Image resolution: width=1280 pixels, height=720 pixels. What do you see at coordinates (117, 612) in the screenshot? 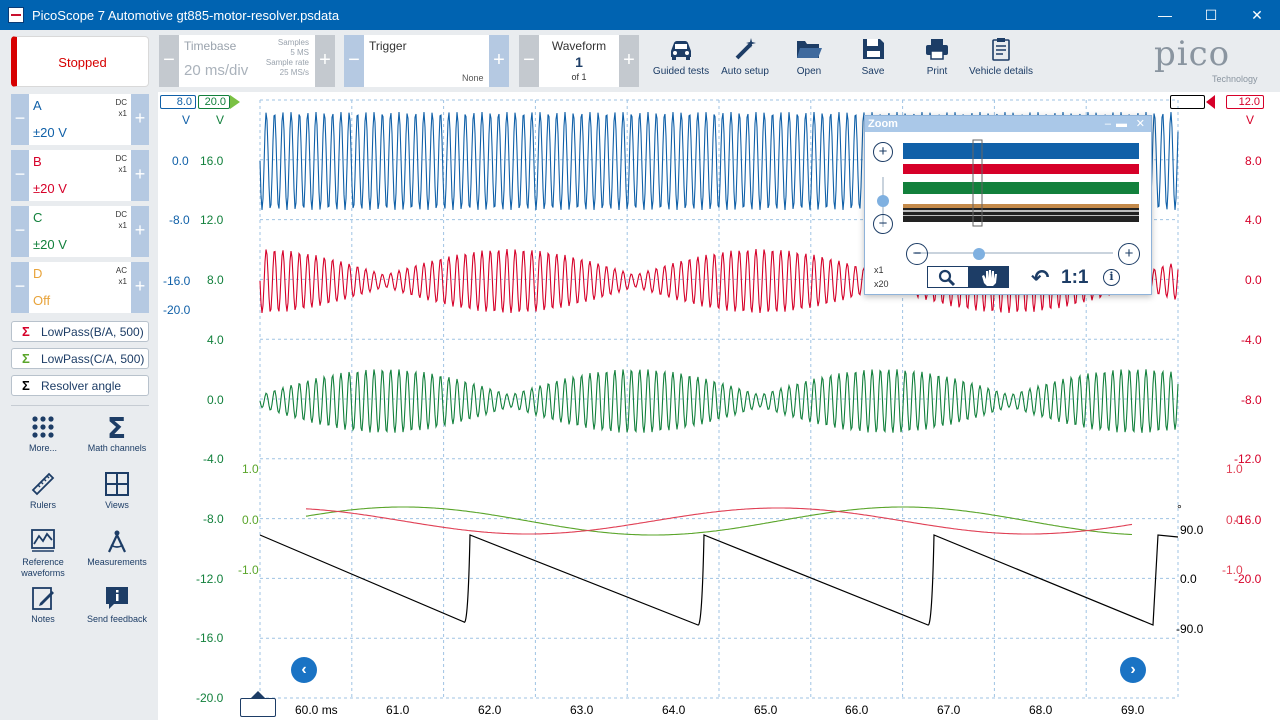
I see `send-feedback-button: Send feedback` at bounding box center [117, 612].